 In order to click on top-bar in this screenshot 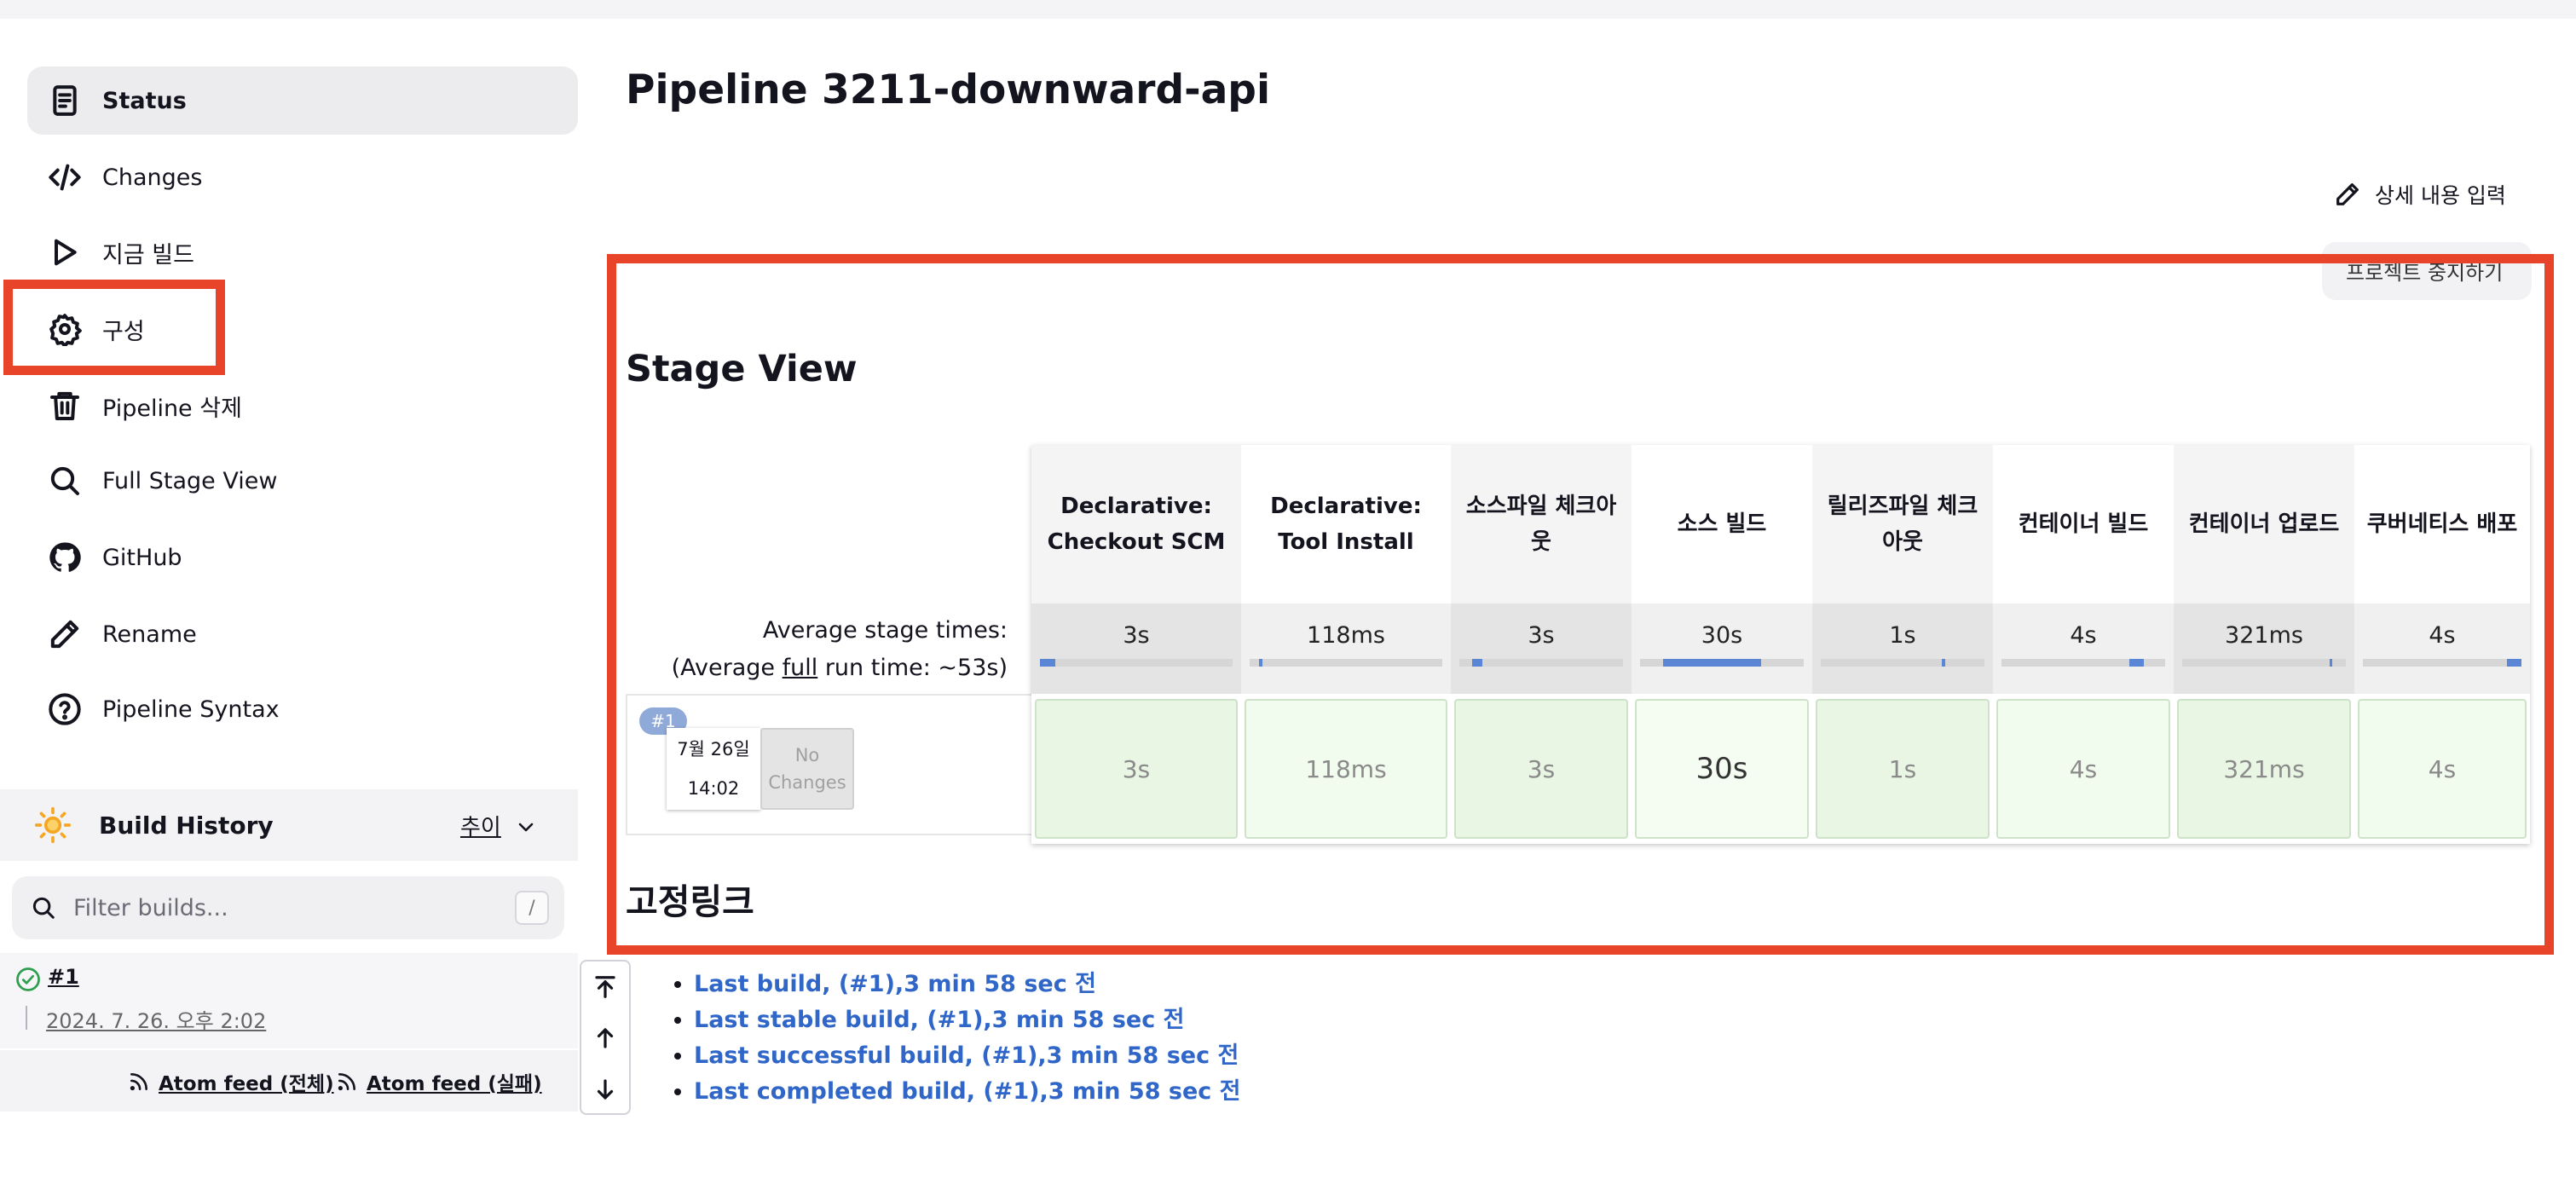, I will do `click(1288, 10)`.